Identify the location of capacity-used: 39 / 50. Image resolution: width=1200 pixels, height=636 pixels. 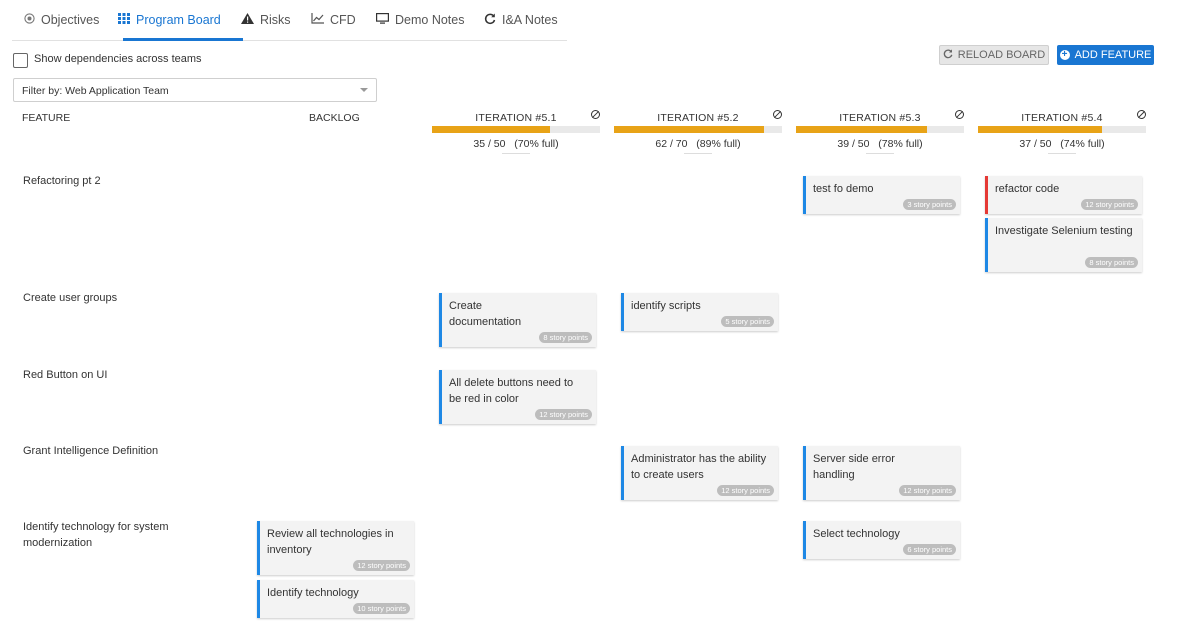
(853, 144).